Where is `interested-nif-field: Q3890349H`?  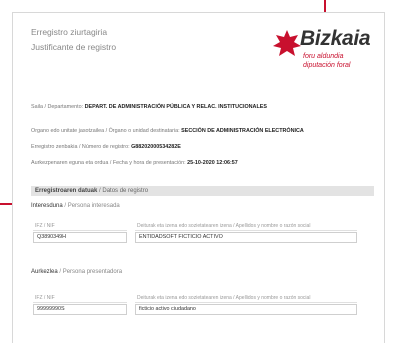
interested-nif-field: Q3890349H is located at coordinates (80, 237).